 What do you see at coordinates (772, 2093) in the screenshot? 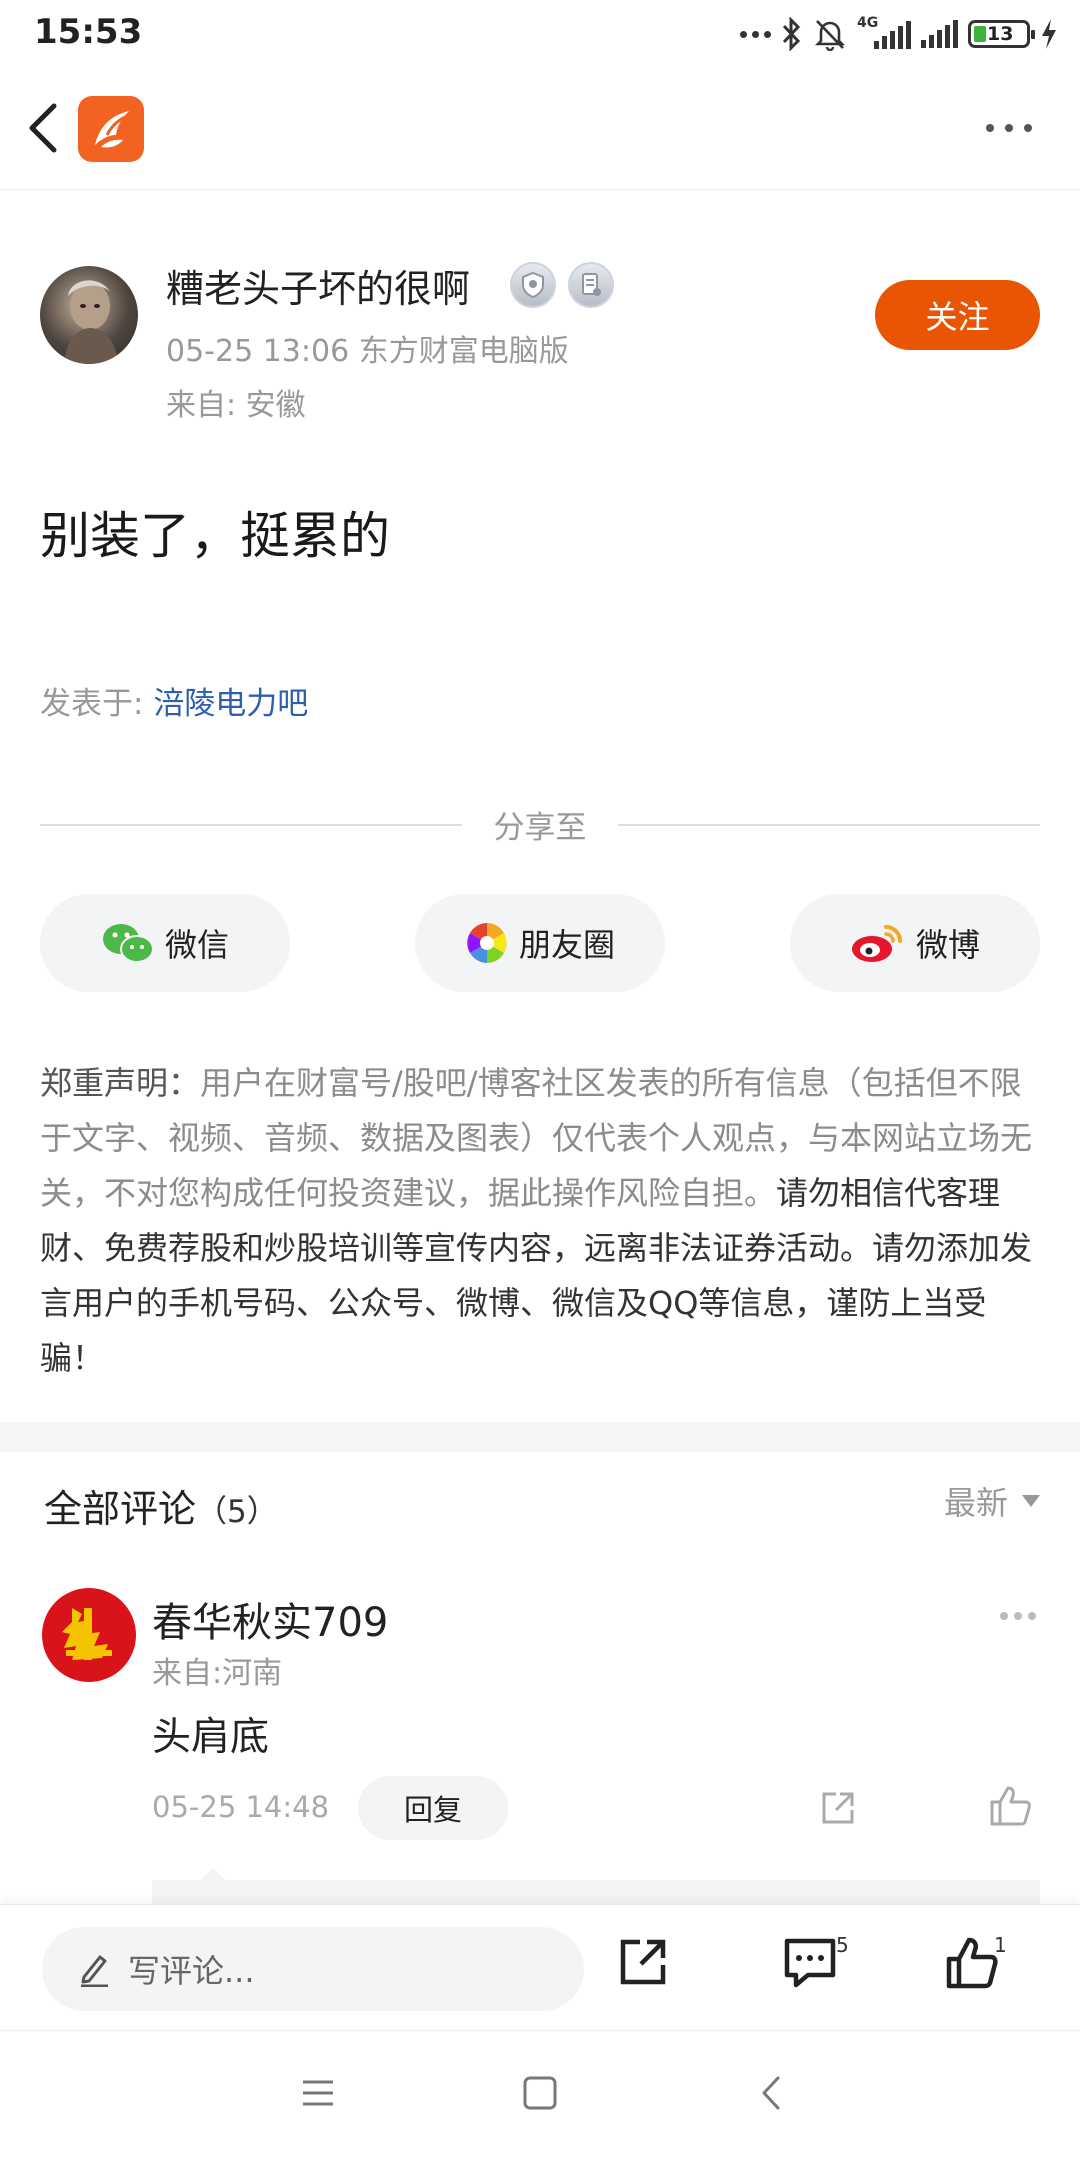
I see `system-back-icon` at bounding box center [772, 2093].